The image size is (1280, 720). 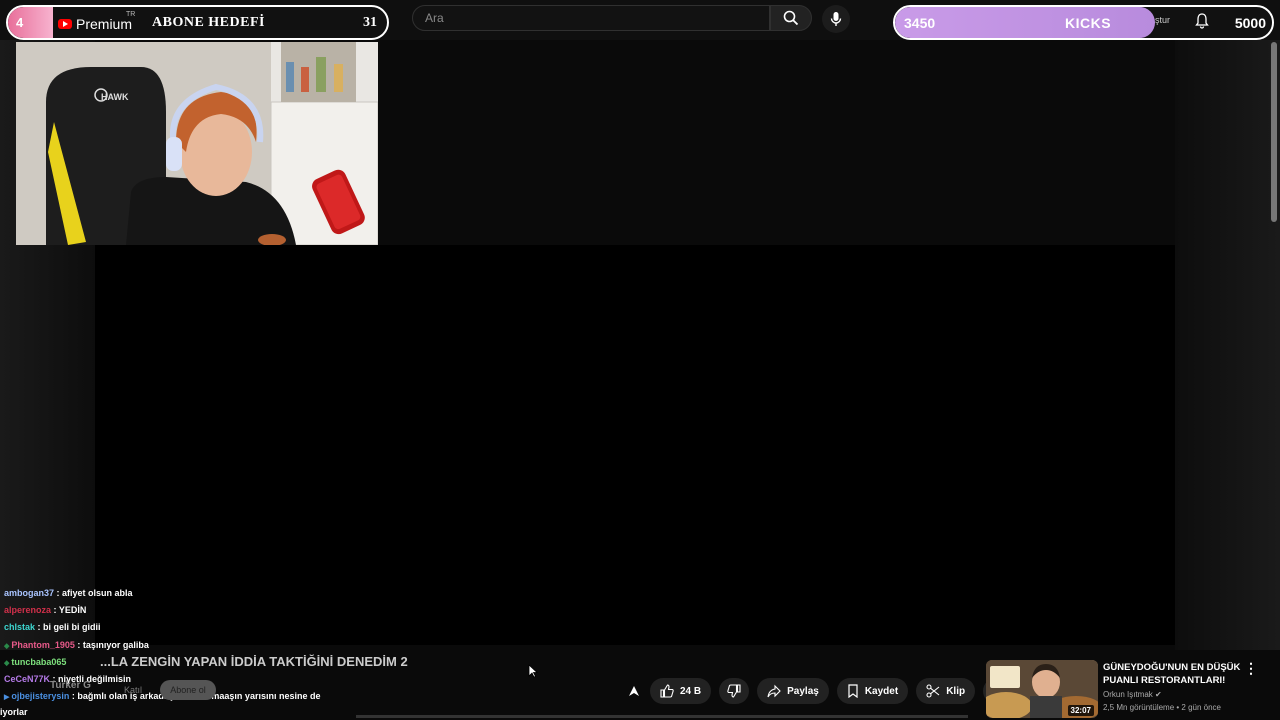 I want to click on bell-icon, so click(x=1202, y=21).